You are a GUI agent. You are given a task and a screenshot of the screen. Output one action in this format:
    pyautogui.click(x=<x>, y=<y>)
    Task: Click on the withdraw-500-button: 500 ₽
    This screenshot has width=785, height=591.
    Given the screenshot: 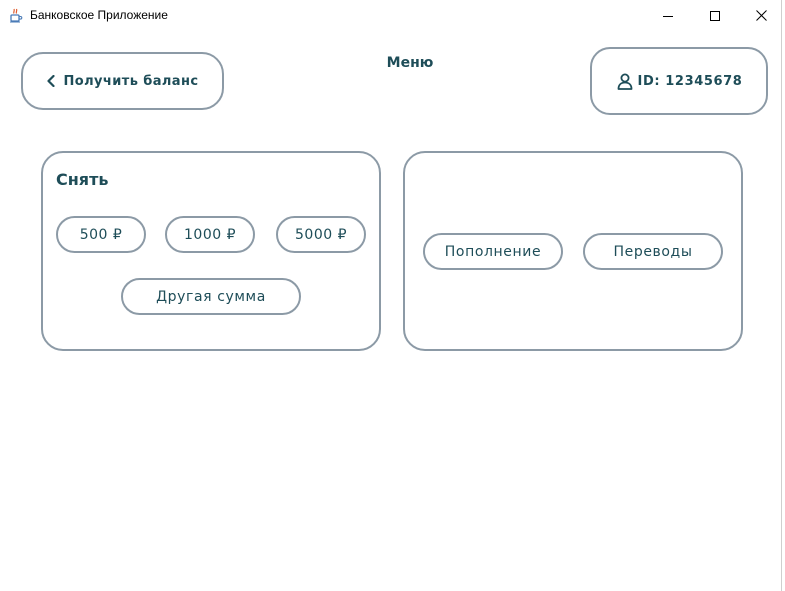 What is the action you would take?
    pyautogui.click(x=101, y=234)
    